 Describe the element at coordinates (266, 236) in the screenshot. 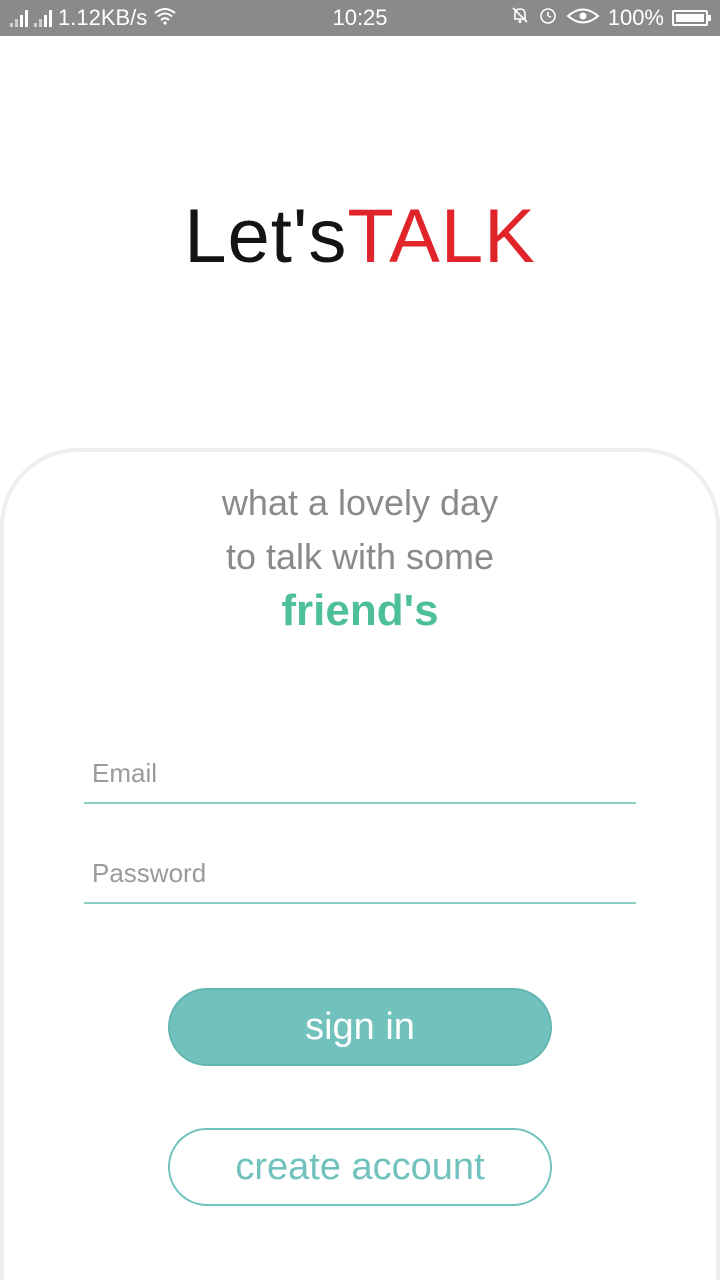

I see `logo-lets: Let's` at that location.